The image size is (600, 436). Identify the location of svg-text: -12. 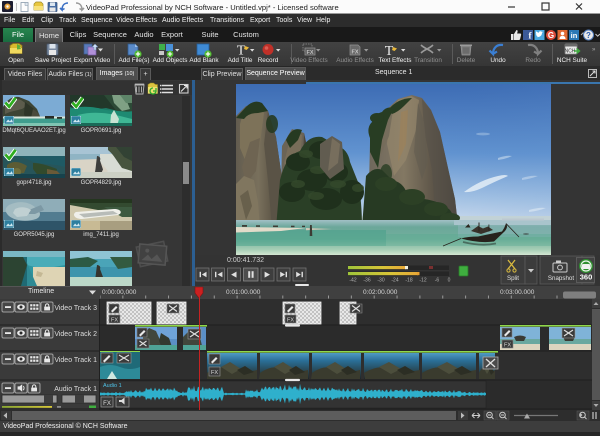
(422, 281).